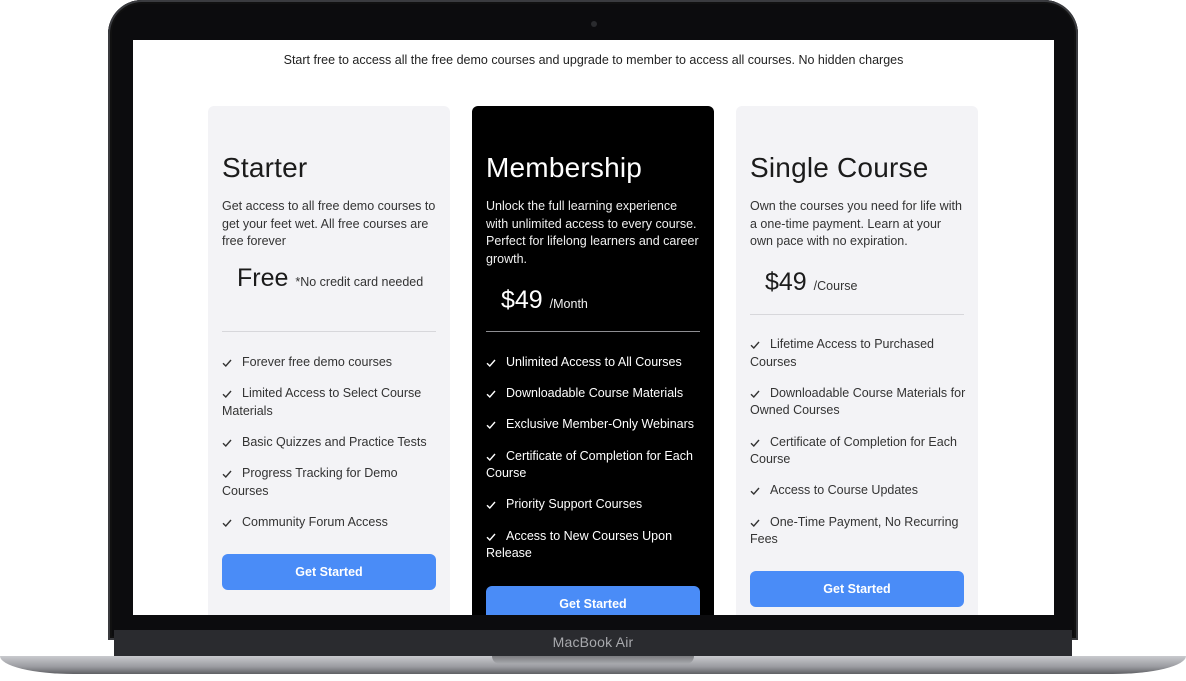  What do you see at coordinates (263, 278) in the screenshot?
I see `price-value: Free` at bounding box center [263, 278].